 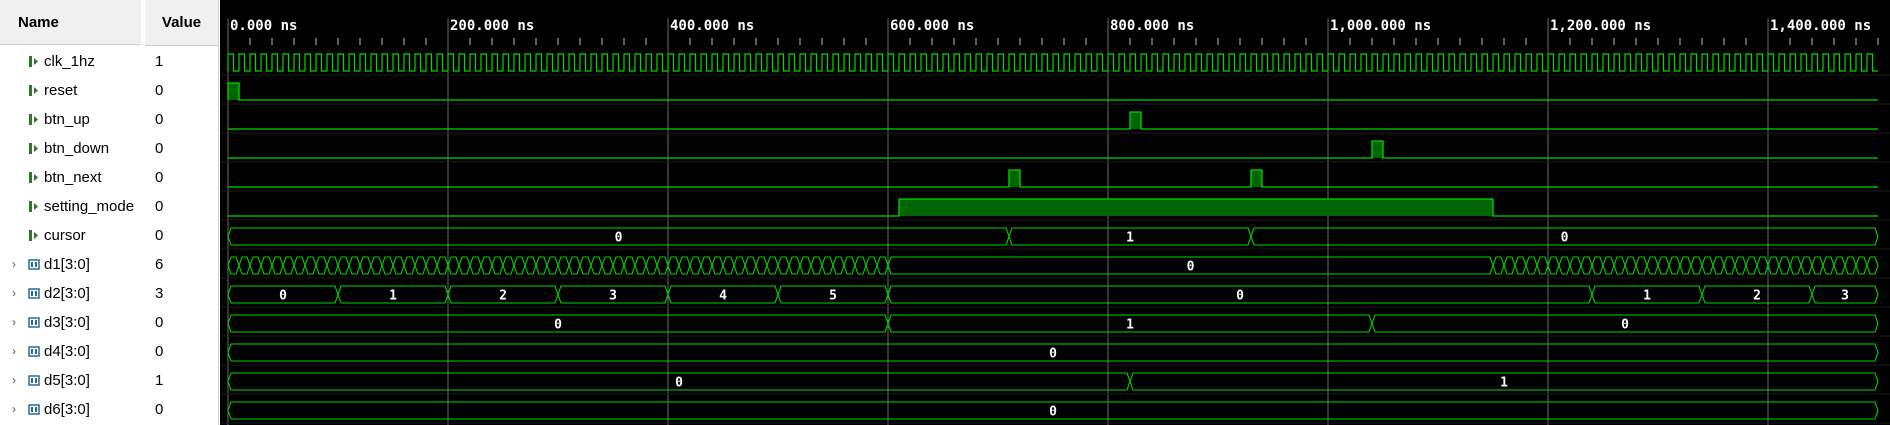 I want to click on signal-row: › d6[3:0], so click(x=70, y=409).